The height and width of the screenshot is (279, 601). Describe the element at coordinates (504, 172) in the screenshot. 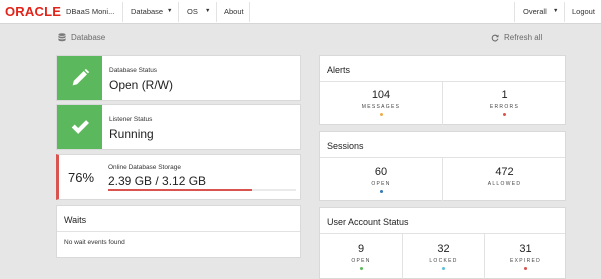

I see `metric-value: 472` at that location.